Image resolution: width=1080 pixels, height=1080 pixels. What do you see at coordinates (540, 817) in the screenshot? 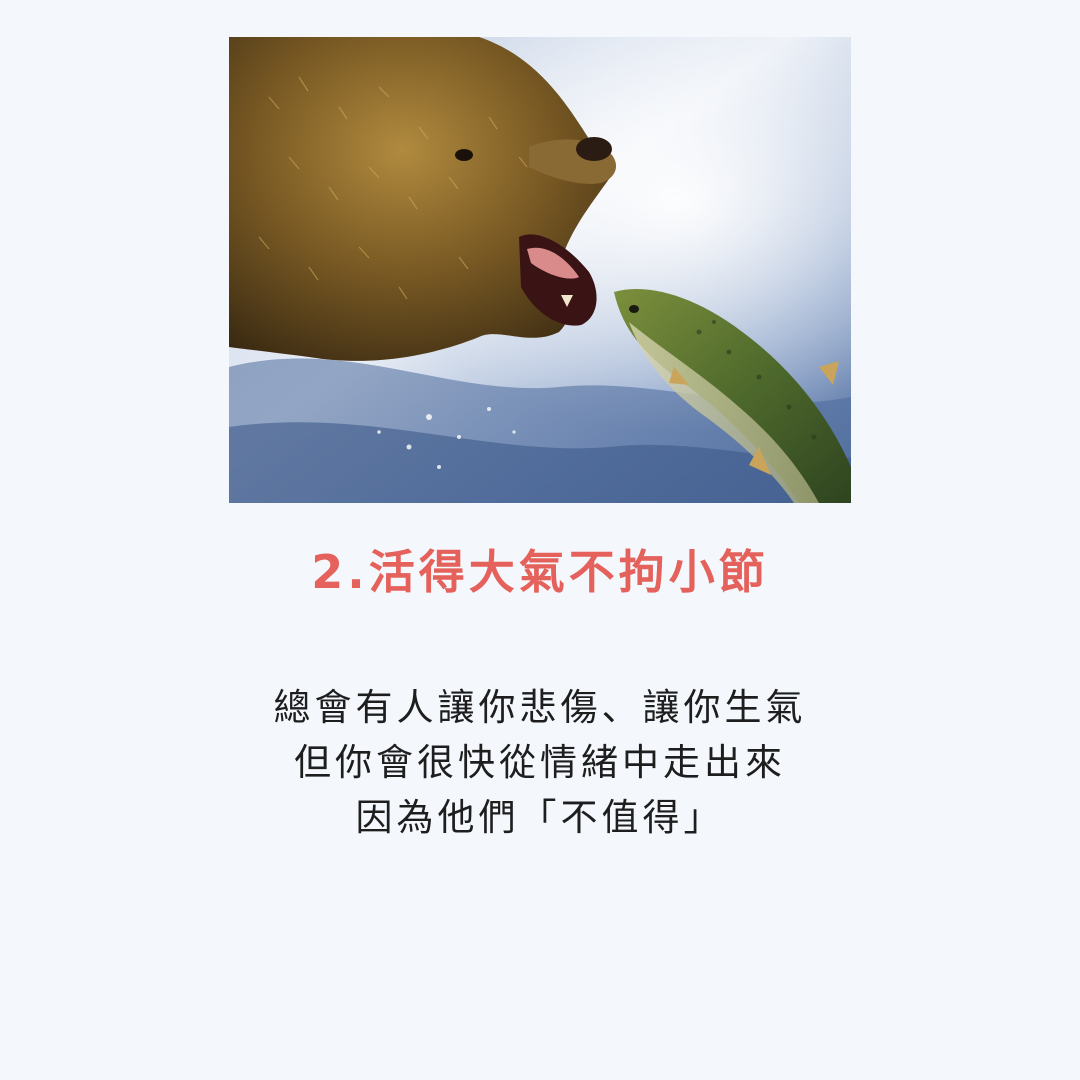
I see `body-line-3: 因為他們「不值得」` at bounding box center [540, 817].